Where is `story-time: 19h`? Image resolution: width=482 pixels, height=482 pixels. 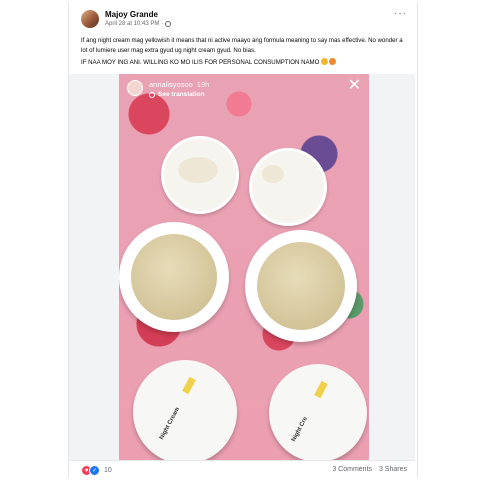 story-time: 19h is located at coordinates (203, 84).